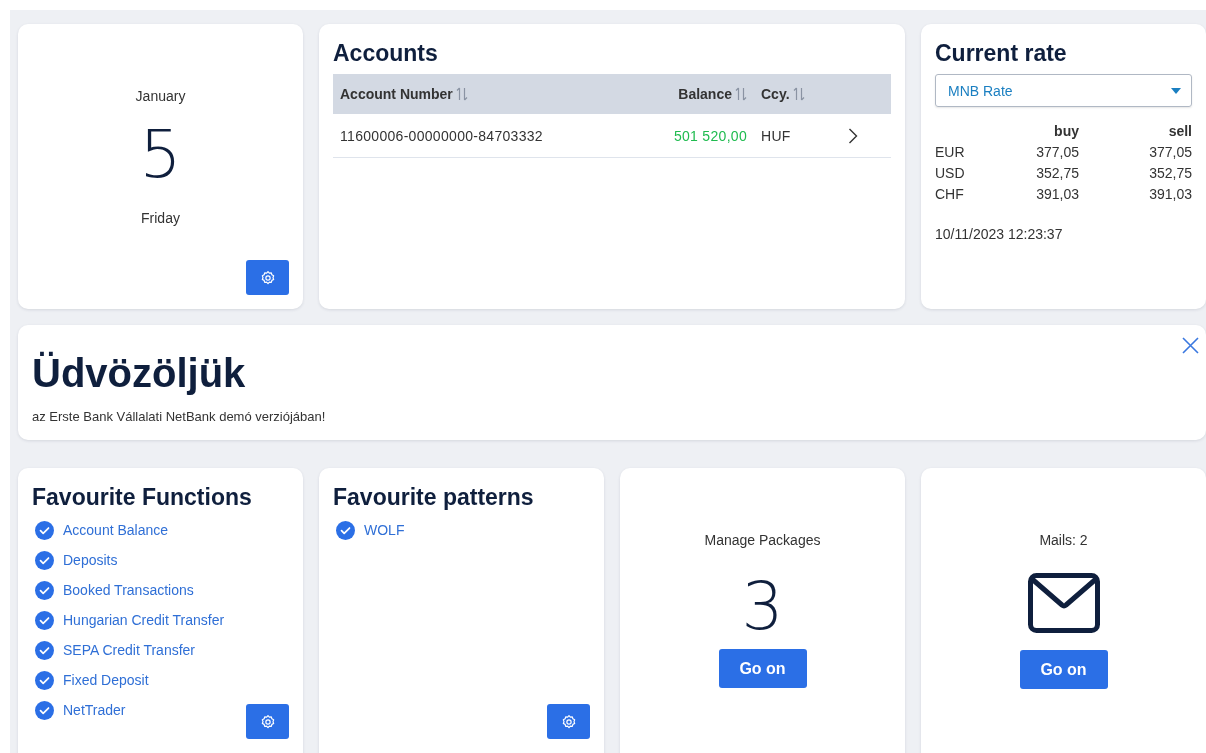 The width and height of the screenshot is (1206, 753). Describe the element at coordinates (128, 590) in the screenshot. I see `favourite-link: Booked Transactions` at that location.